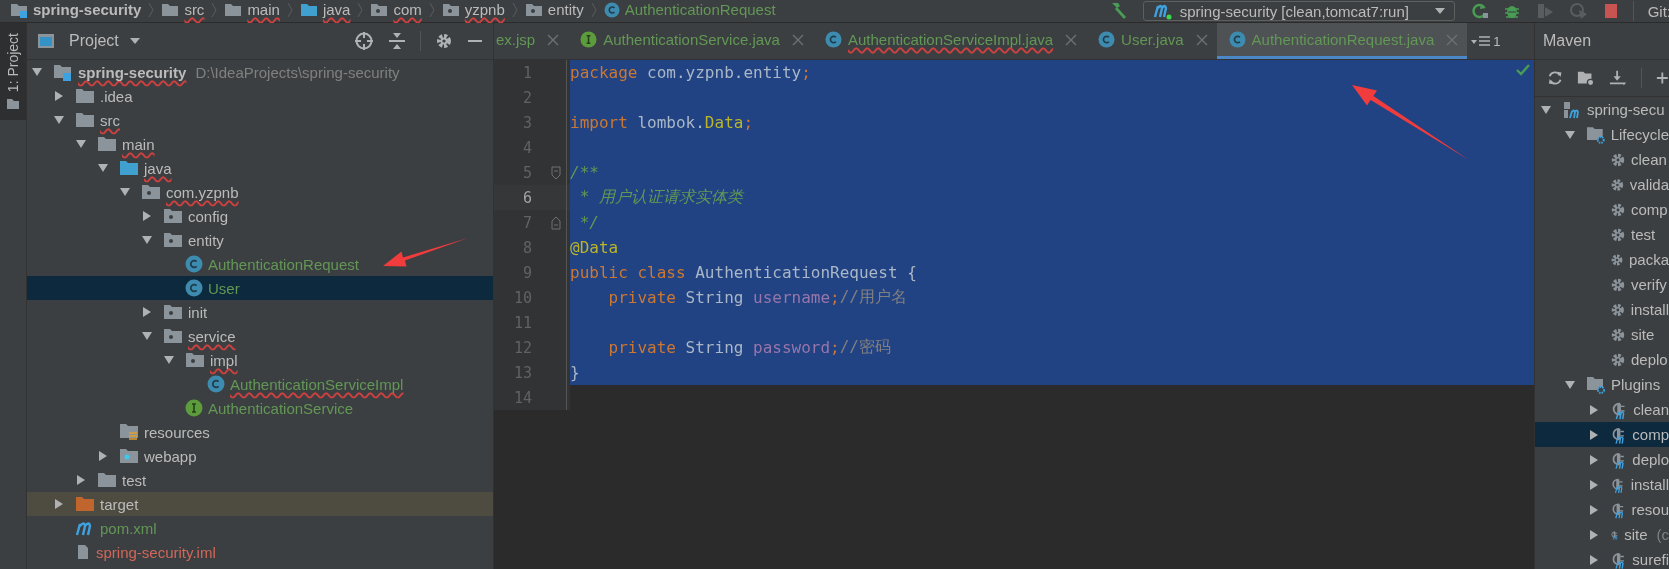 This screenshot has width=1669, height=569. What do you see at coordinates (1618, 78) in the screenshot?
I see `download-icon` at bounding box center [1618, 78].